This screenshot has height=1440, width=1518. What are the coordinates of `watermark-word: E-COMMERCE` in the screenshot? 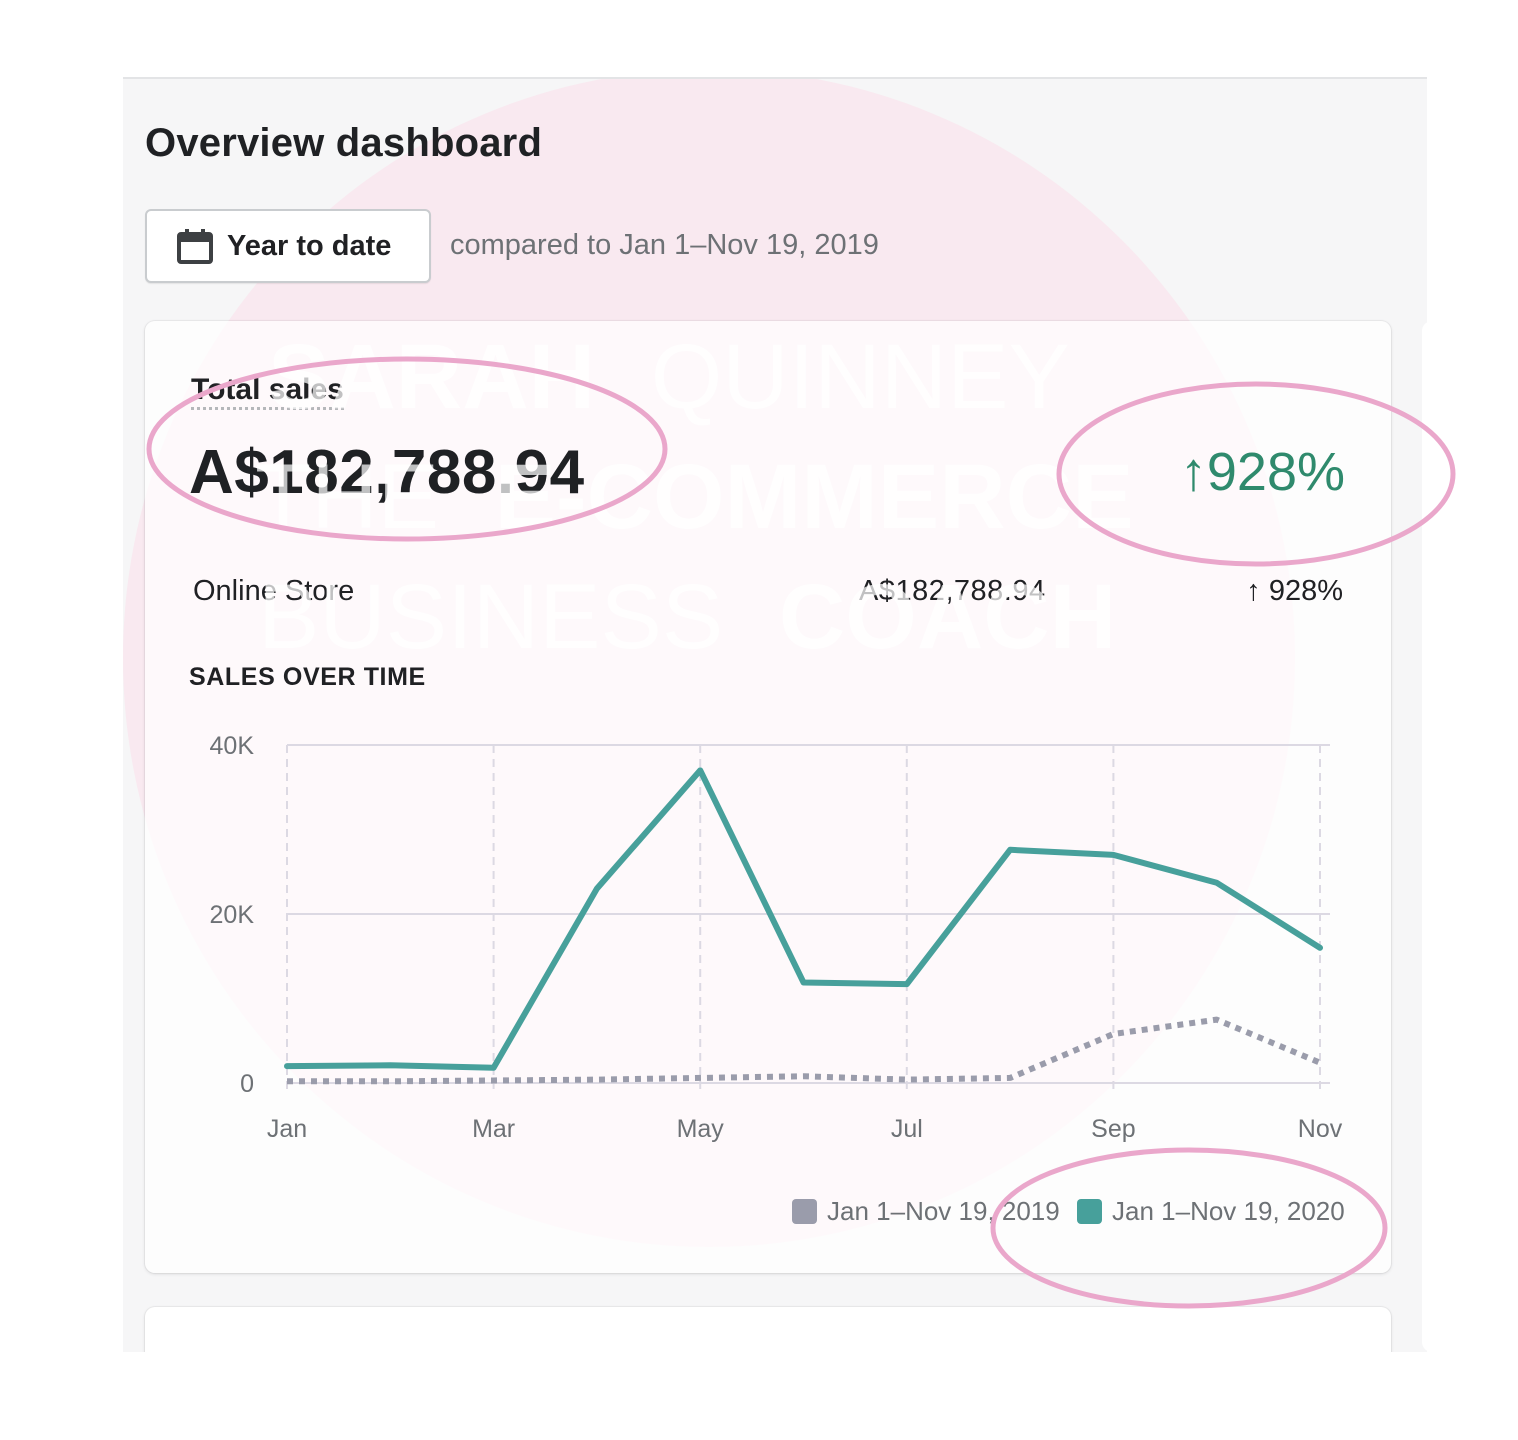 It's located at (814, 497).